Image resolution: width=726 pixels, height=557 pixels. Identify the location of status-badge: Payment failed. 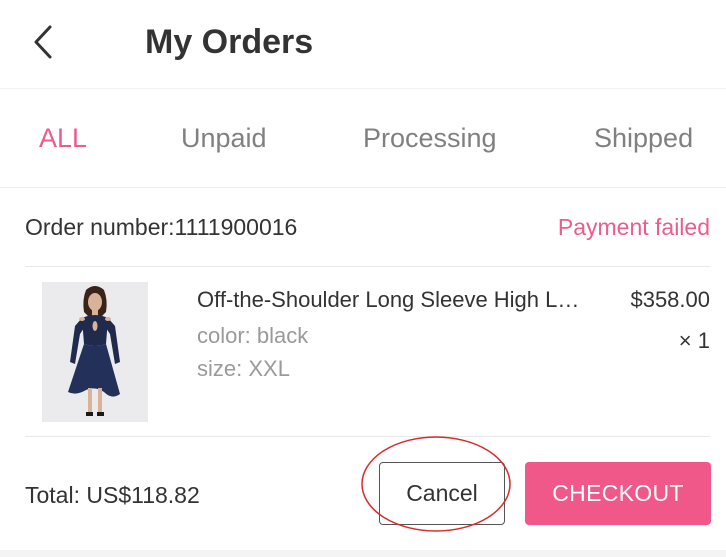
(633, 227).